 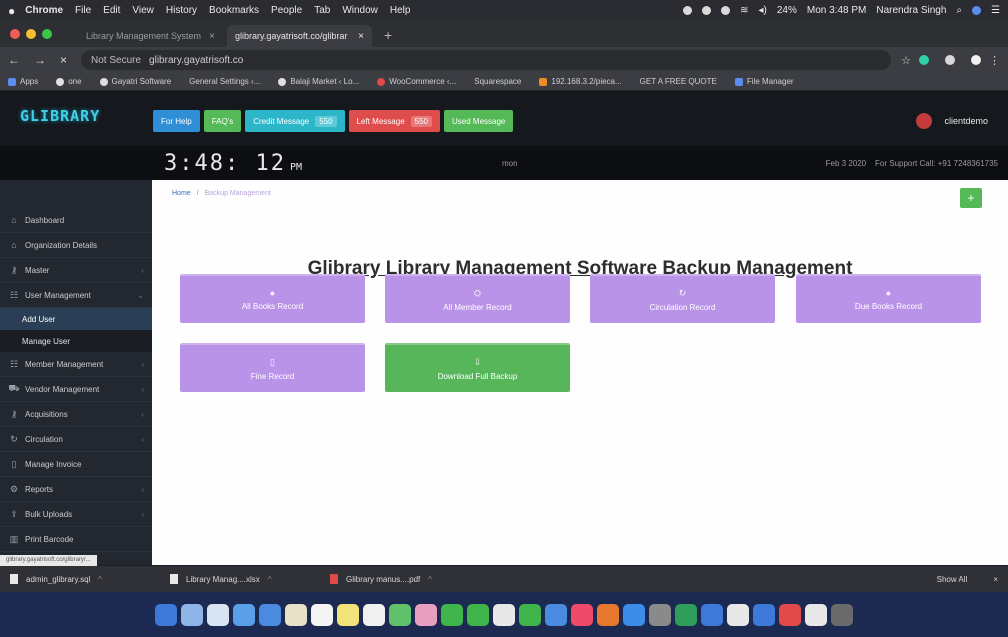 I want to click on keynote-icon, so click(x=556, y=614).